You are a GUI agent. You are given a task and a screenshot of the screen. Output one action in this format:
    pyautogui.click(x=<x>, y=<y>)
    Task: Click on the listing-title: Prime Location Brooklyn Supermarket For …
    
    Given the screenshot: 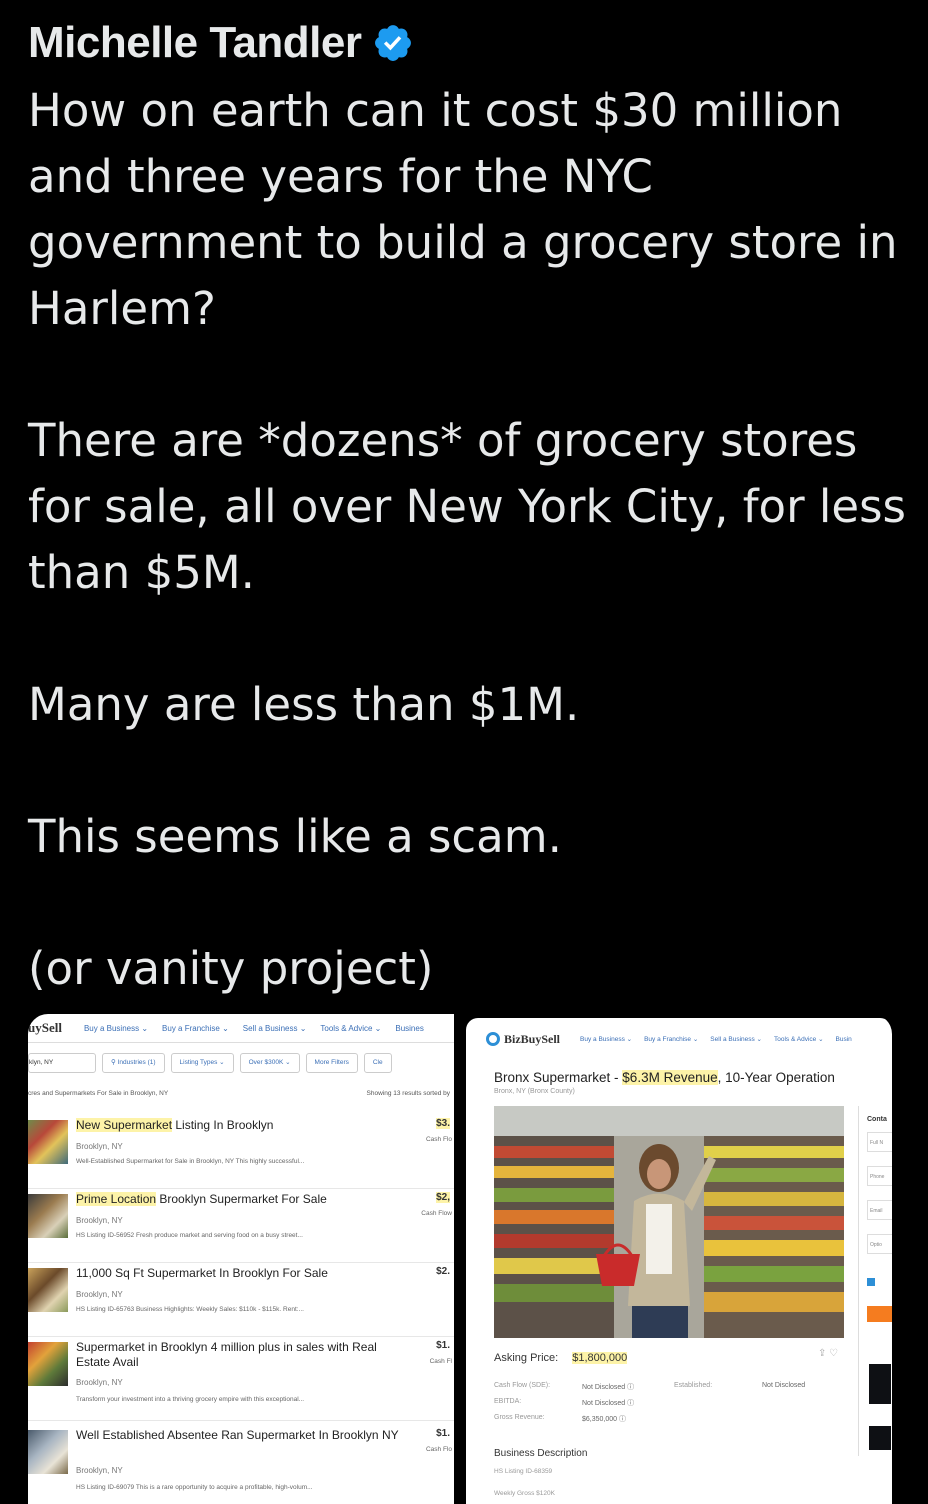 What is the action you would take?
    pyautogui.click(x=243, y=1199)
    